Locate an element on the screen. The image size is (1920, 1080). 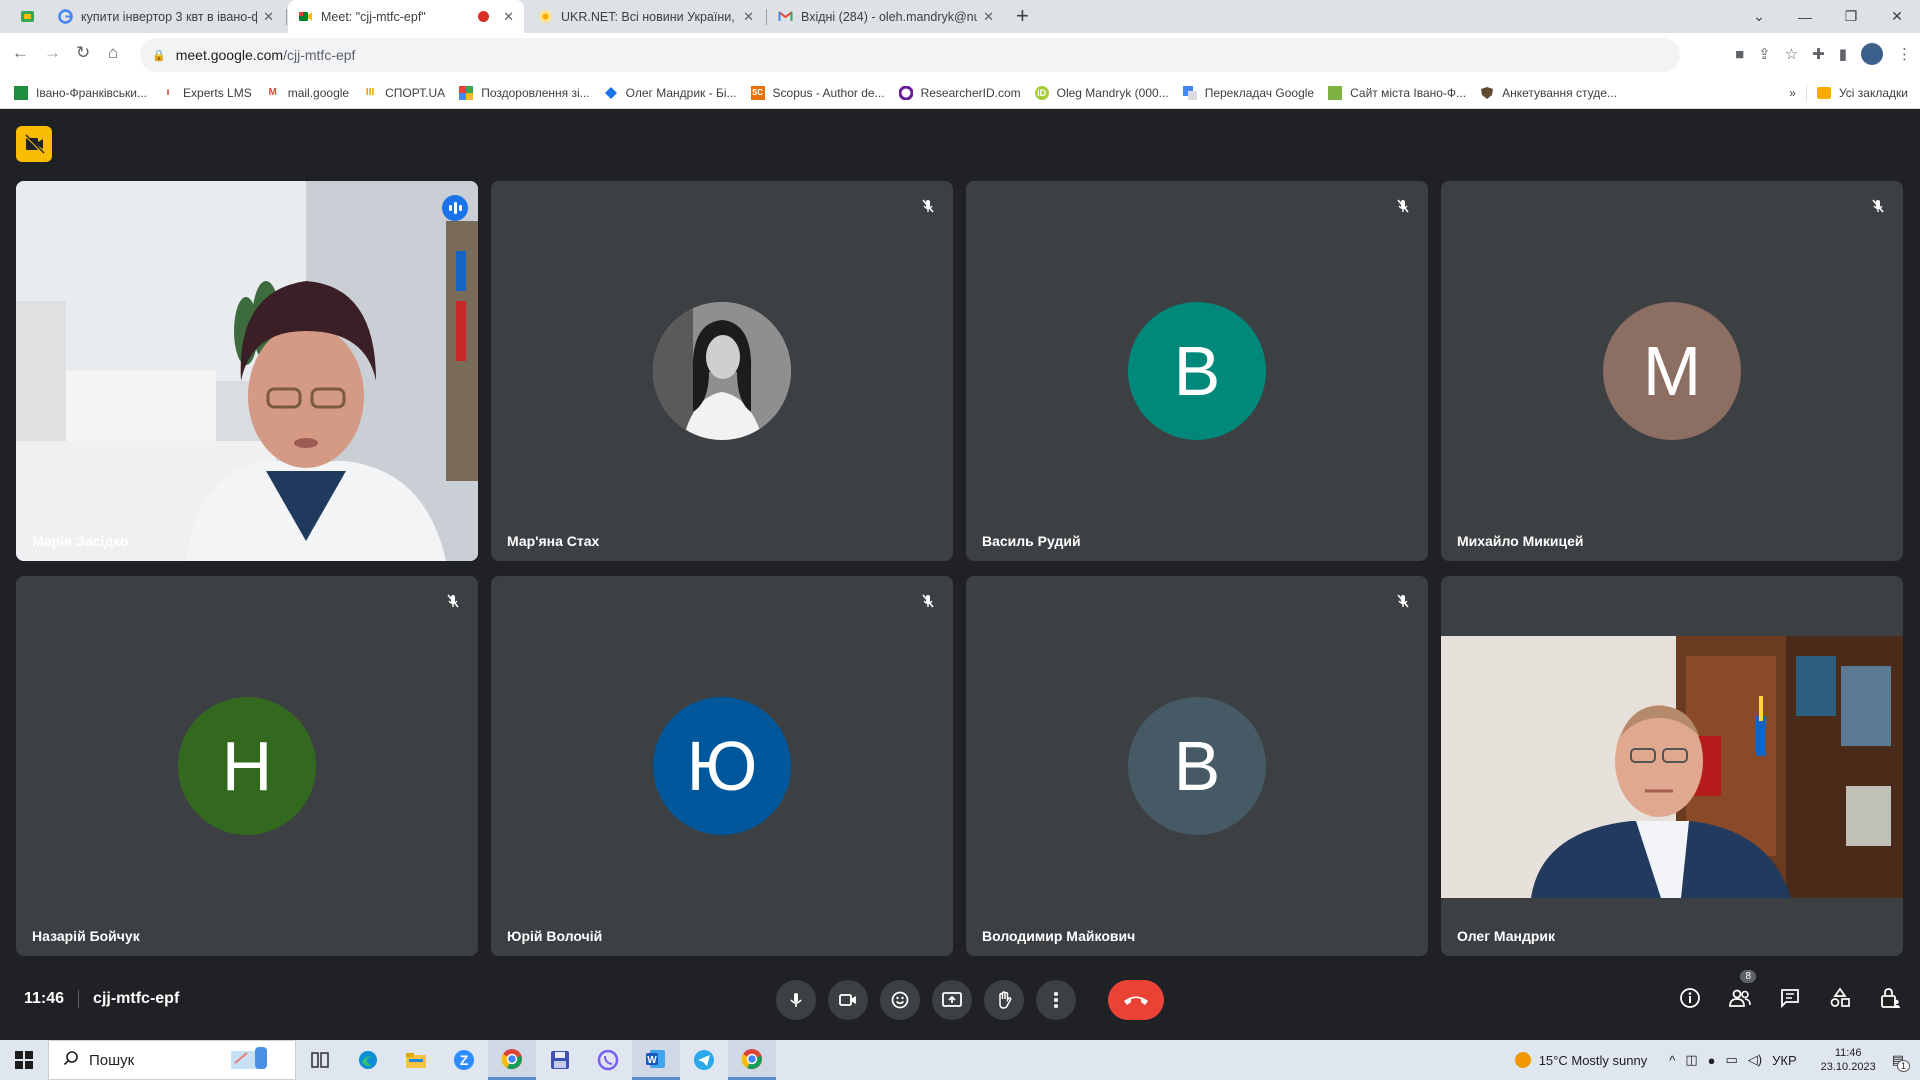
meeting-code: cjj-mtfc-epf is located at coordinates (136, 998).